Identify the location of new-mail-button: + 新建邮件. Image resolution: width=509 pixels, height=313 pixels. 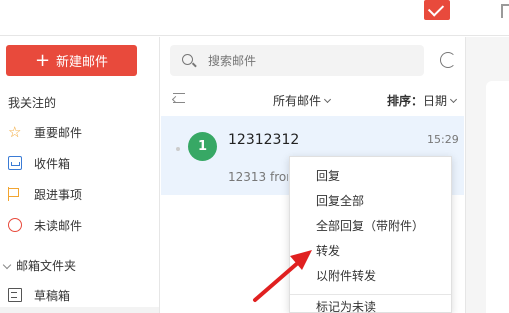
(71, 60).